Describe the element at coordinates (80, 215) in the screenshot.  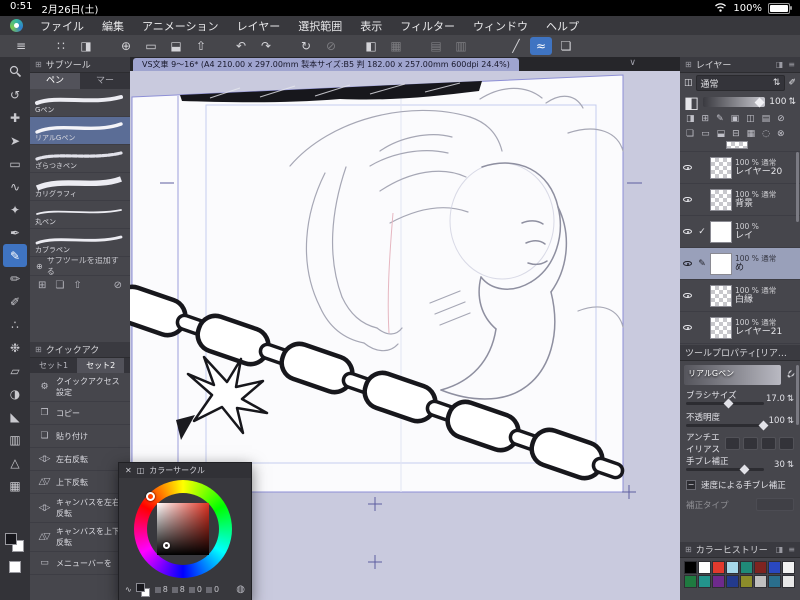
I see `subtool-round-pen: 丸ペン` at that location.